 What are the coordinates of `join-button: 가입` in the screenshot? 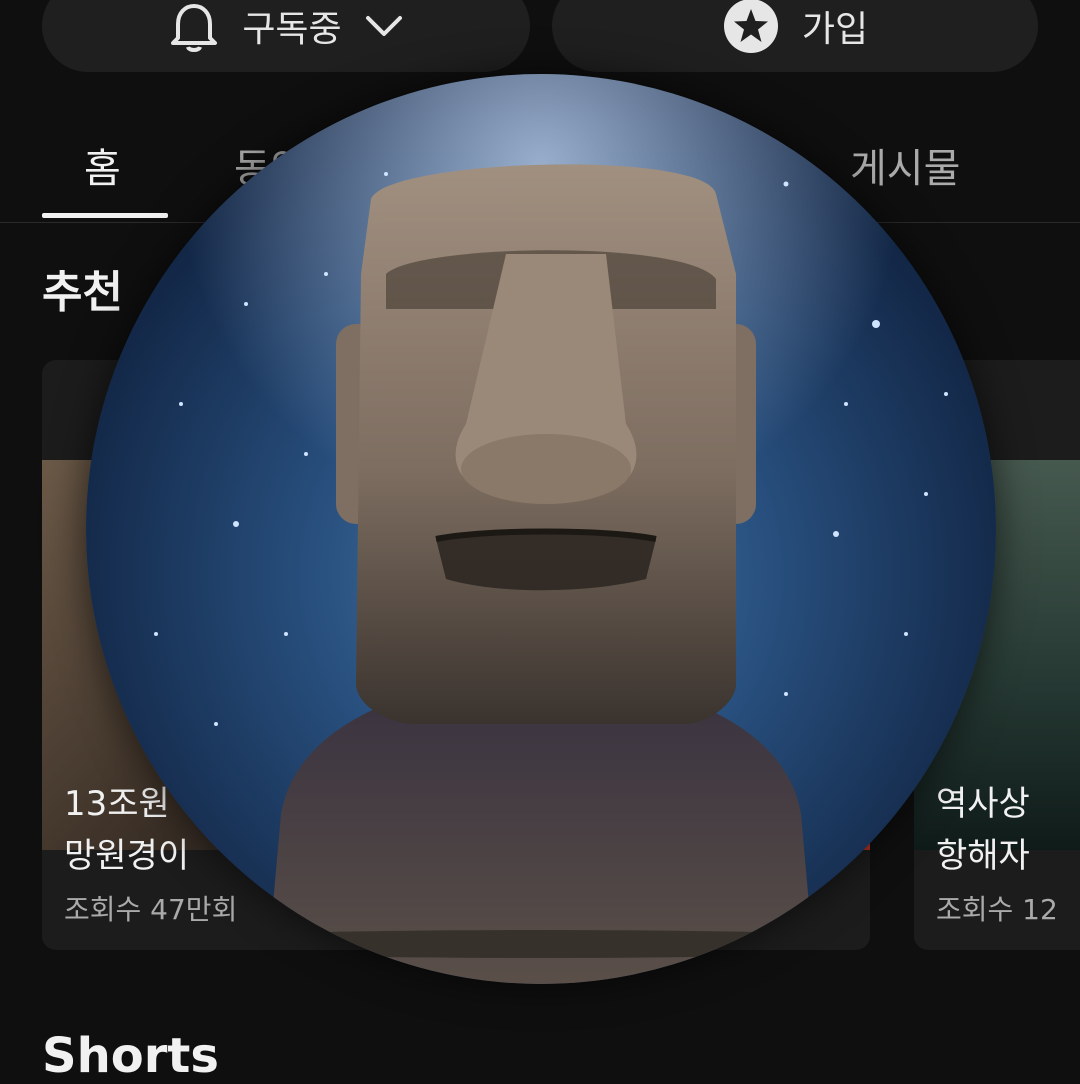 It's located at (795, 36).